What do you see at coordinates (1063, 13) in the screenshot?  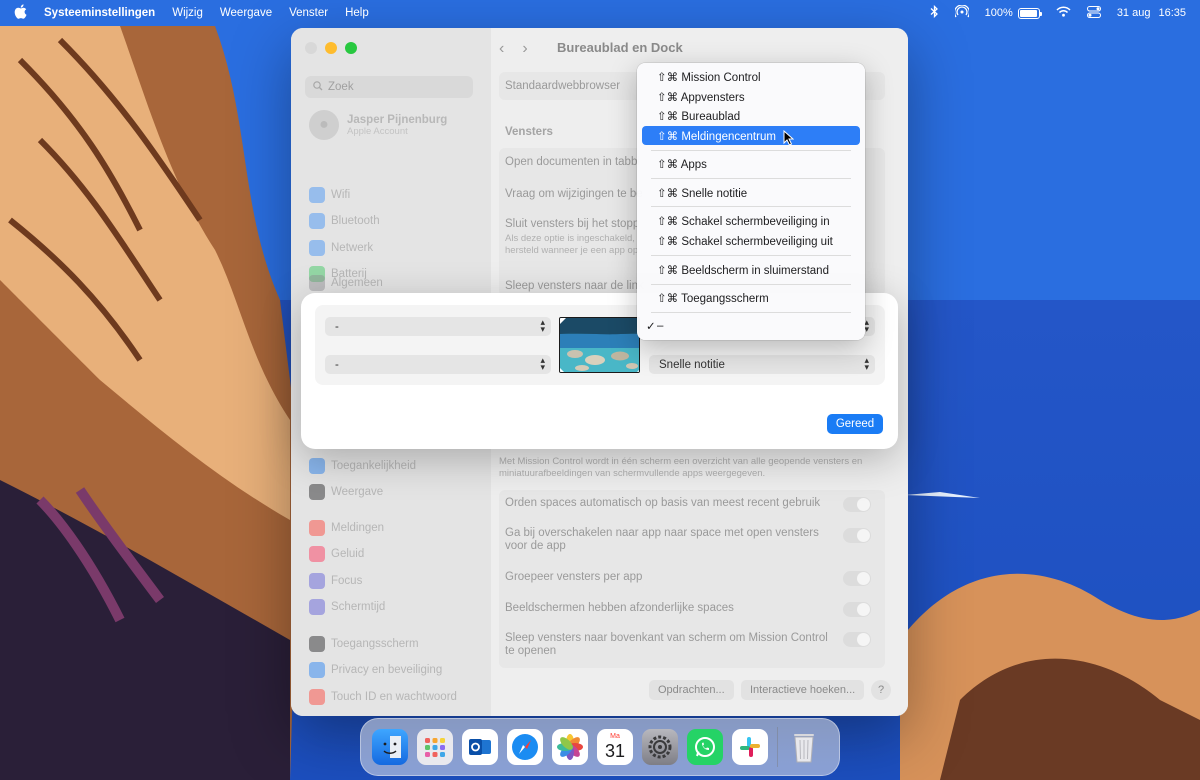 I see `wifi-icon` at bounding box center [1063, 13].